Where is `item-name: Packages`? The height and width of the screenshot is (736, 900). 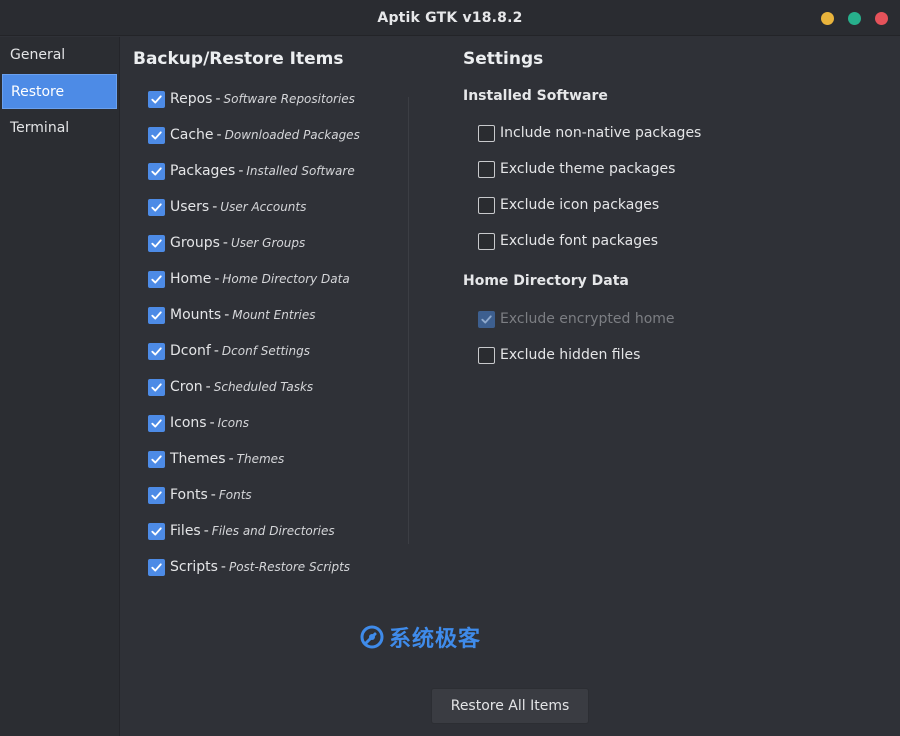
item-name: Packages is located at coordinates (203, 171).